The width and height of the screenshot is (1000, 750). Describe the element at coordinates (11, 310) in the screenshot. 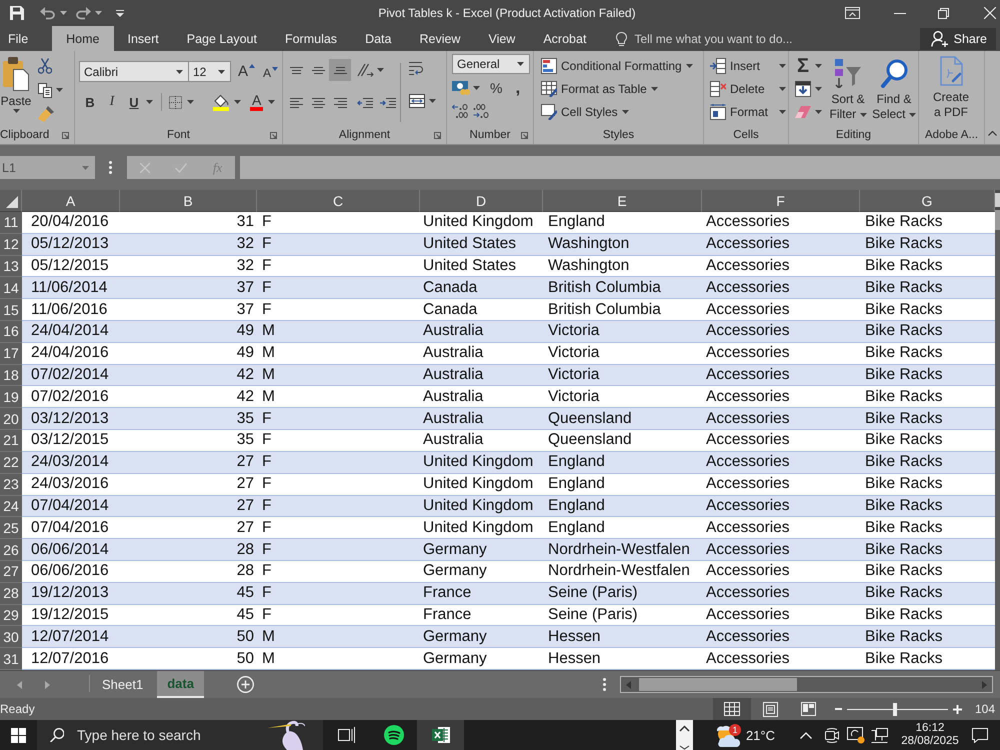

I see `row-header: 15` at that location.